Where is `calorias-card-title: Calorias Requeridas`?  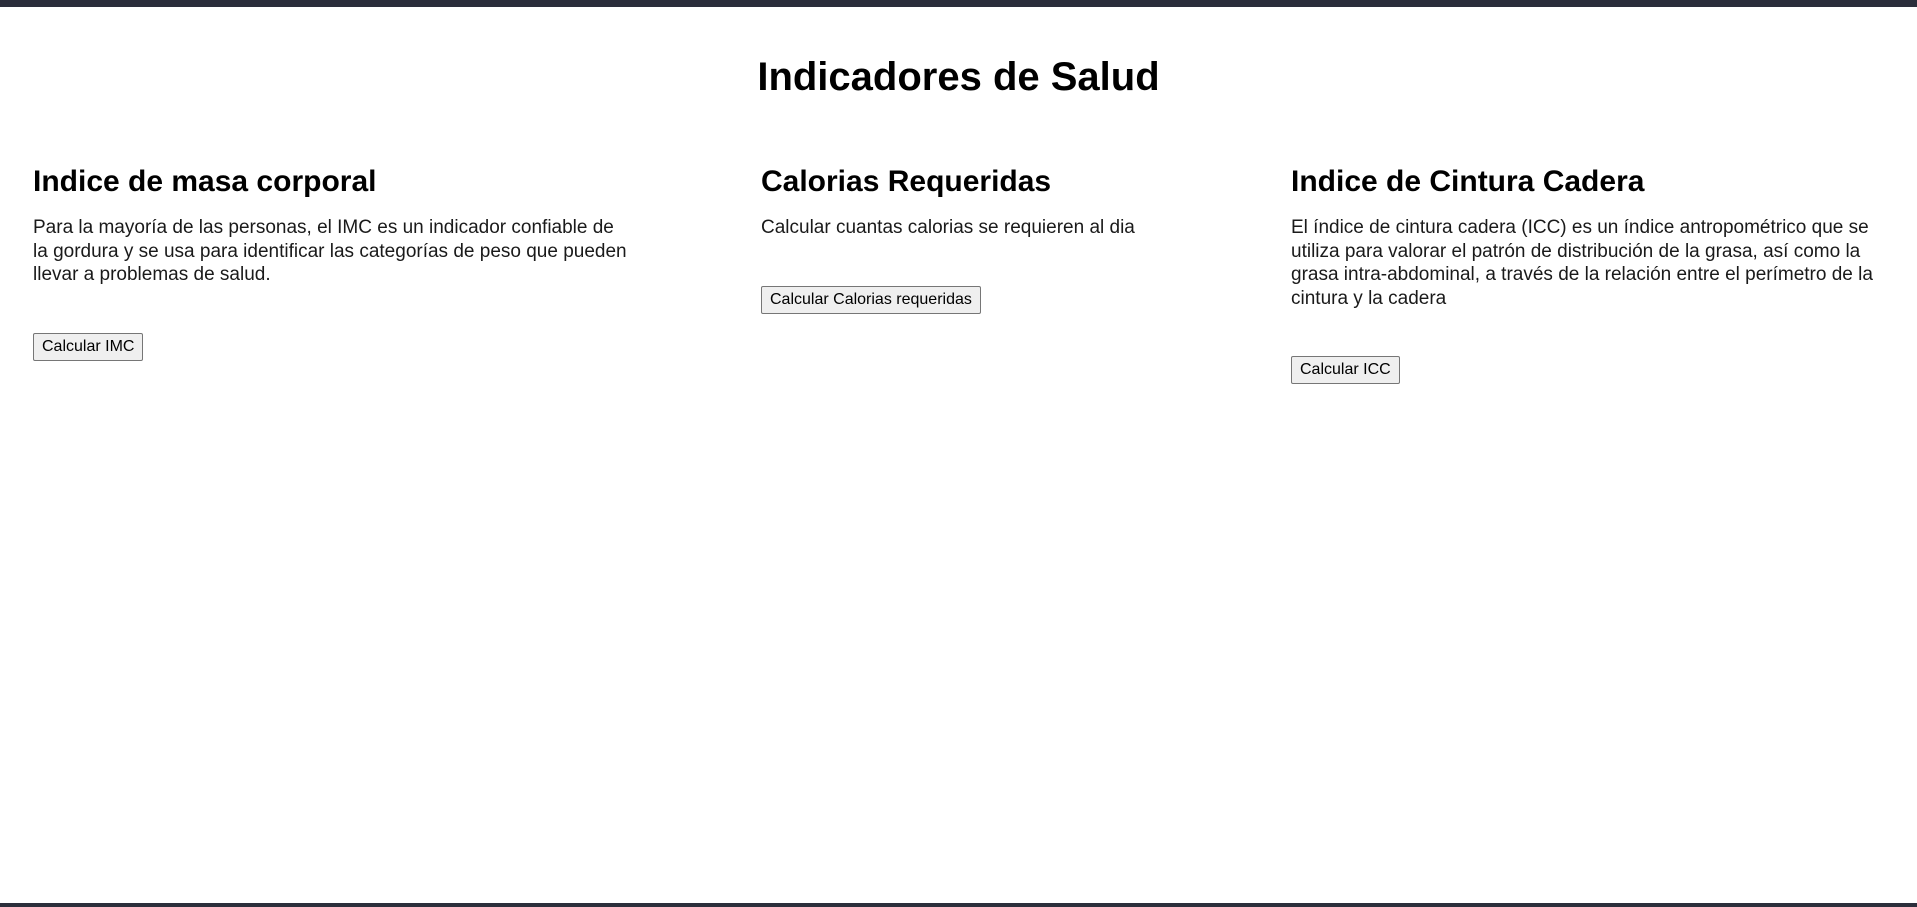 calorias-card-title: Calorias Requeridas is located at coordinates (906, 181).